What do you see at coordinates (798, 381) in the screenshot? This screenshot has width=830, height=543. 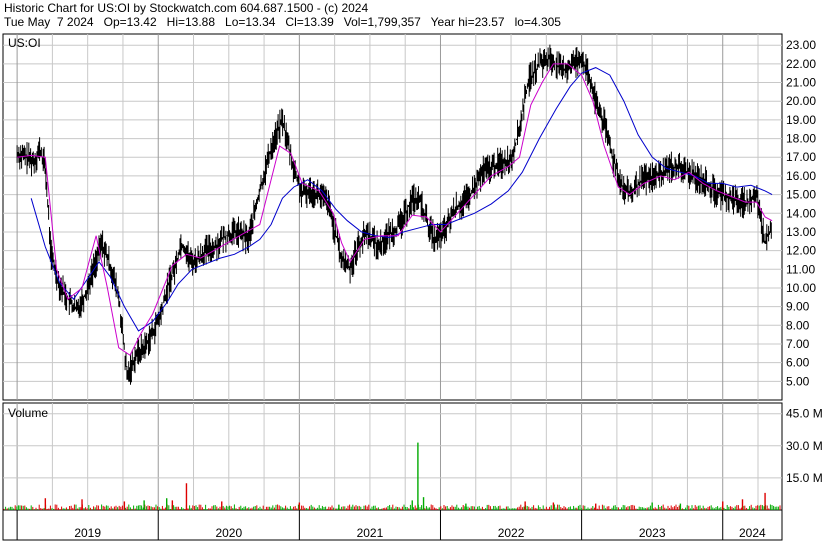 I see `price-tick-label: 5.00` at bounding box center [798, 381].